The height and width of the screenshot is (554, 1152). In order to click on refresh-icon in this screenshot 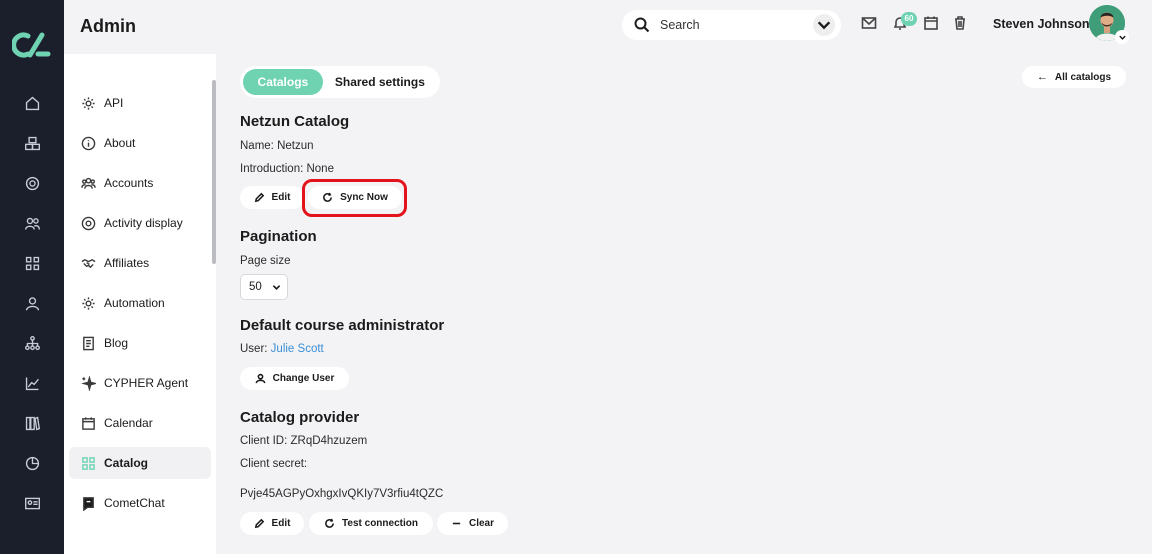, I will do `click(329, 523)`.